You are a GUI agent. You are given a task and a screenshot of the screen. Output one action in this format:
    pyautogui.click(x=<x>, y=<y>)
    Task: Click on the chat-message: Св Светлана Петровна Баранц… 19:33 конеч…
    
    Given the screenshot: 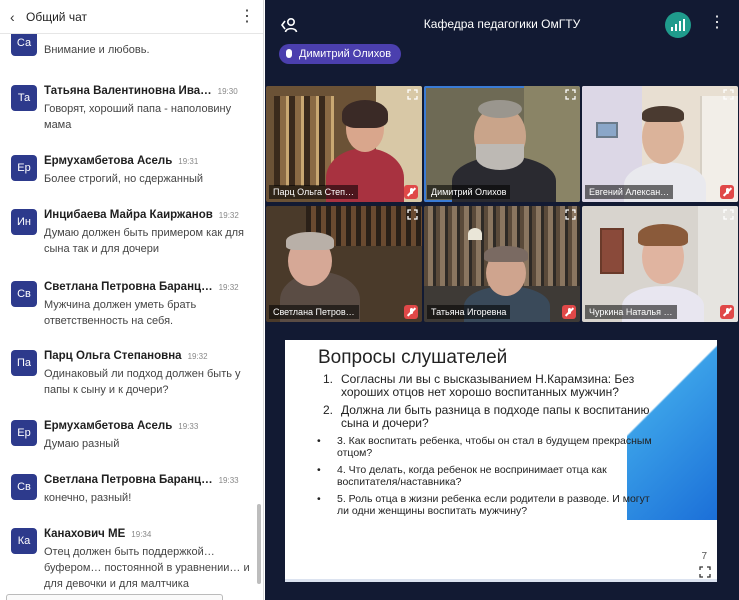 What is the action you would take?
    pyautogui.click(x=127, y=490)
    